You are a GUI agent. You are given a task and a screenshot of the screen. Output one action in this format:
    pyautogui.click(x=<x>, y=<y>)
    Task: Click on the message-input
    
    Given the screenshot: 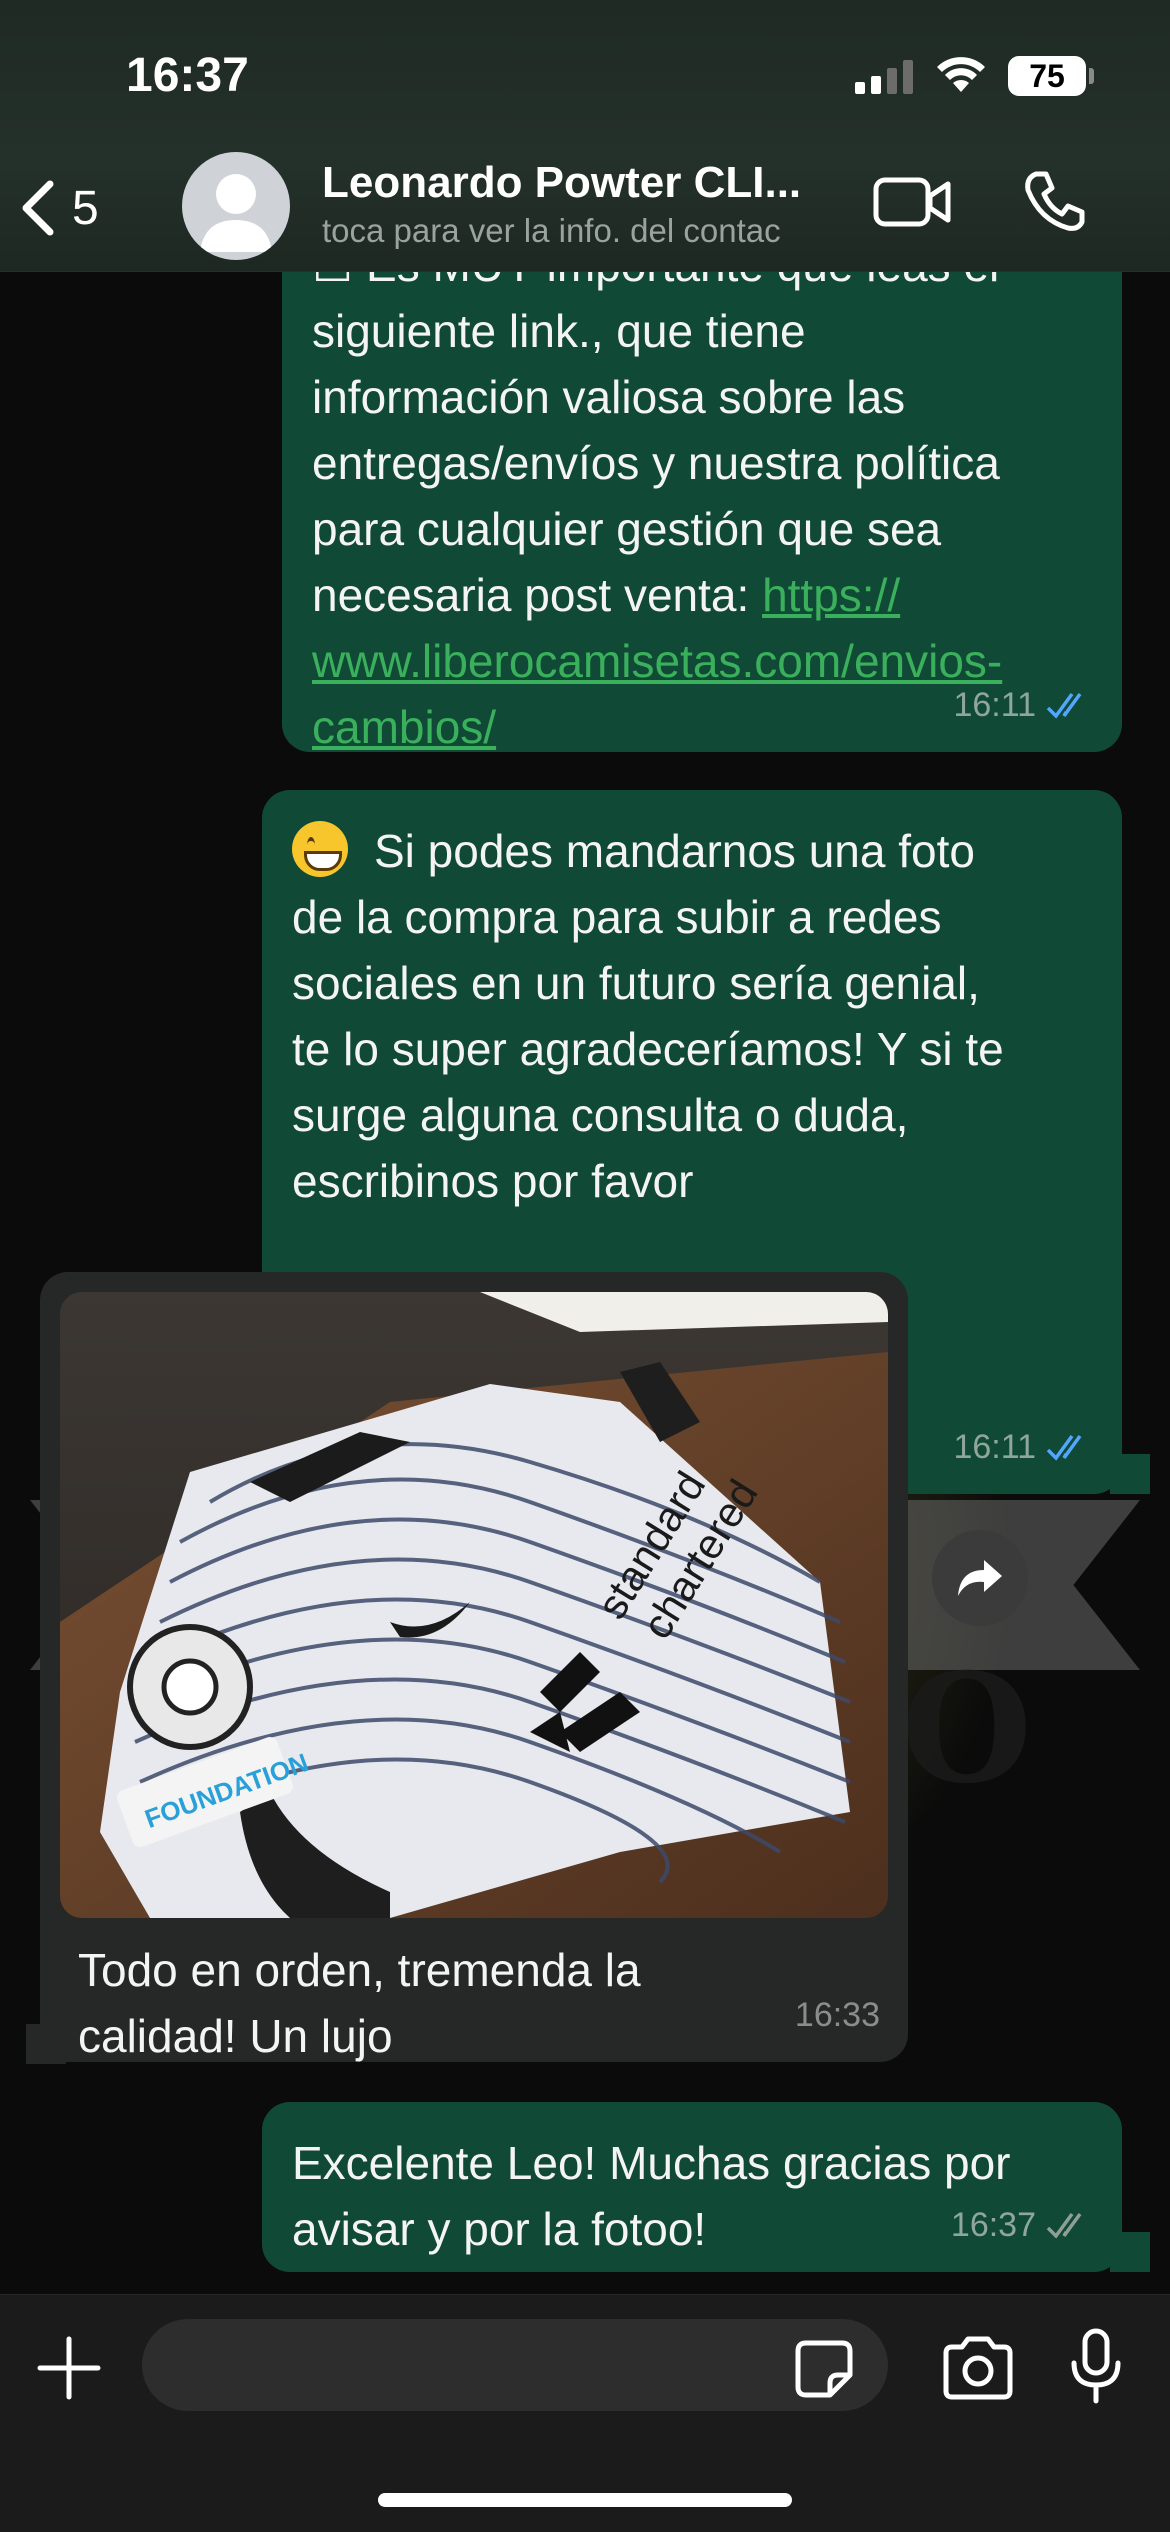 What is the action you would take?
    pyautogui.click(x=515, y=2365)
    